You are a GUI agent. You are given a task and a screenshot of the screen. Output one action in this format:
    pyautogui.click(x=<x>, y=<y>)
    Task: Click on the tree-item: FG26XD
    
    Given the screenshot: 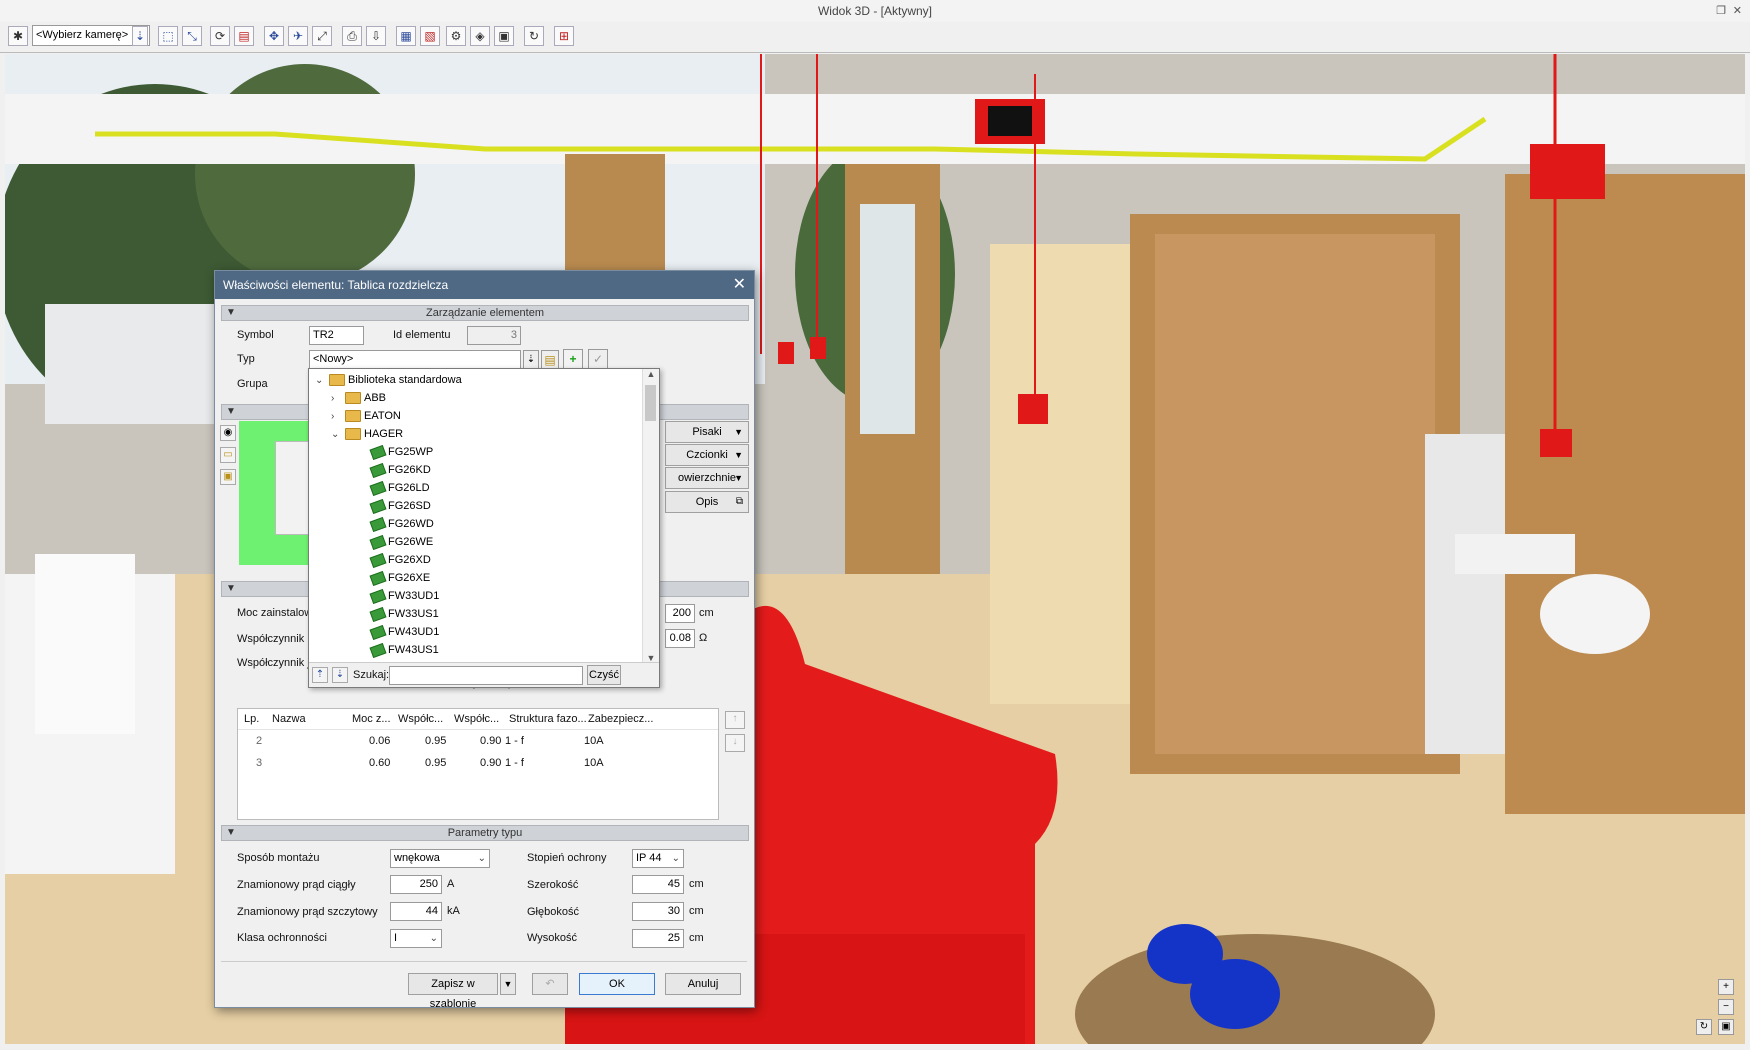 What is the action you would take?
    pyautogui.click(x=400, y=560)
    